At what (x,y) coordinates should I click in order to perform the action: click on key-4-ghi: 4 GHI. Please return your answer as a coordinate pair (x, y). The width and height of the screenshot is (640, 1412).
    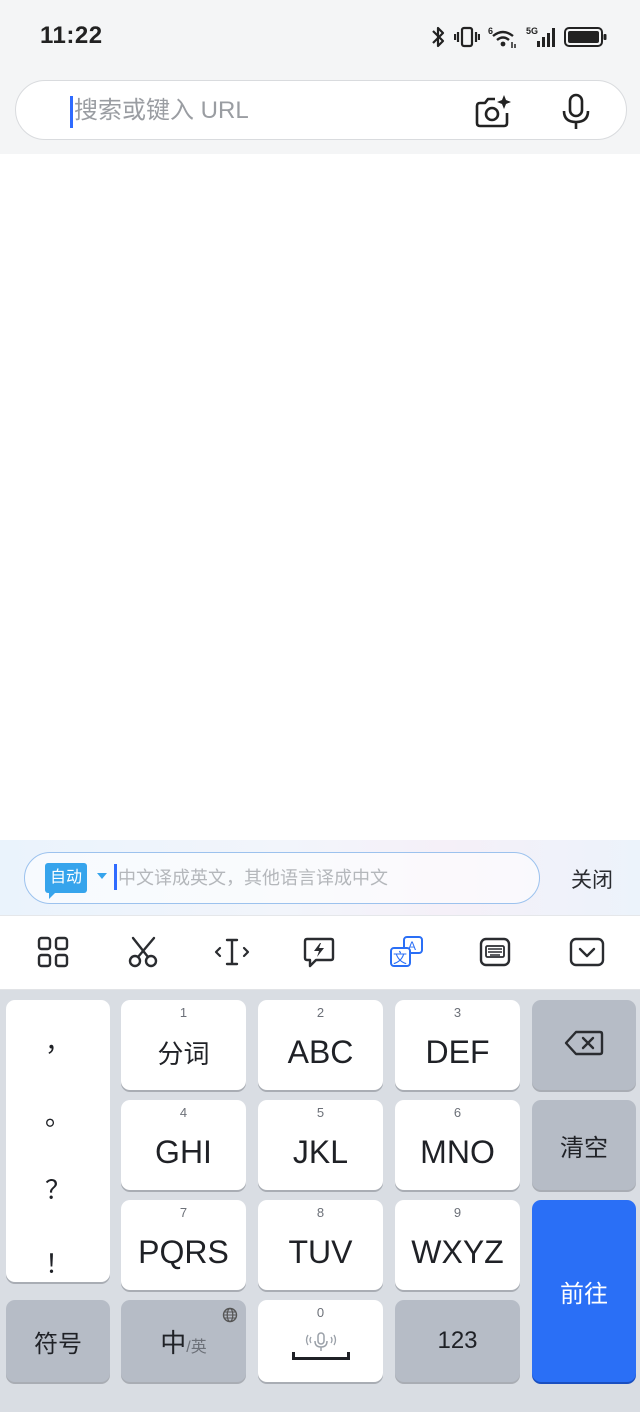
    Looking at the image, I should click on (183, 1145).